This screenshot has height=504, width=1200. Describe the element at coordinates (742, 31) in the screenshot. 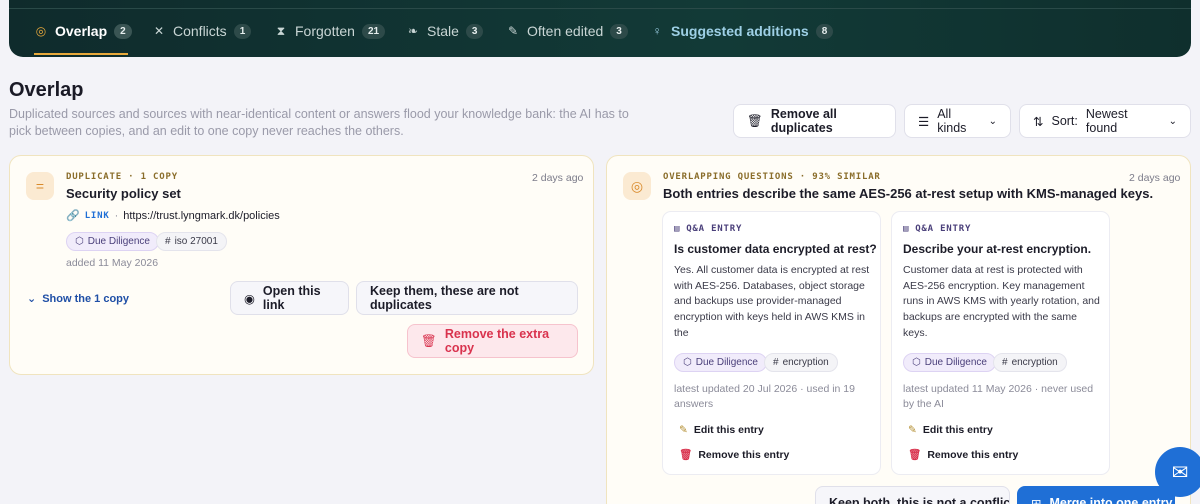

I see `tab-suggested-additions: ♀ Suggested additions 8` at that location.